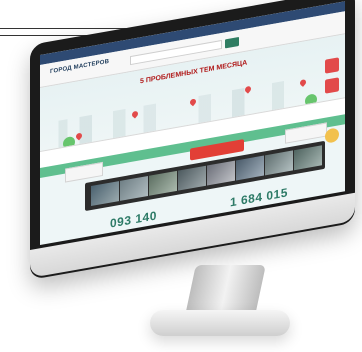 This screenshot has height=352, width=362. What do you see at coordinates (332, 135) in the screenshot?
I see `side-rail-yellow-icon` at bounding box center [332, 135].